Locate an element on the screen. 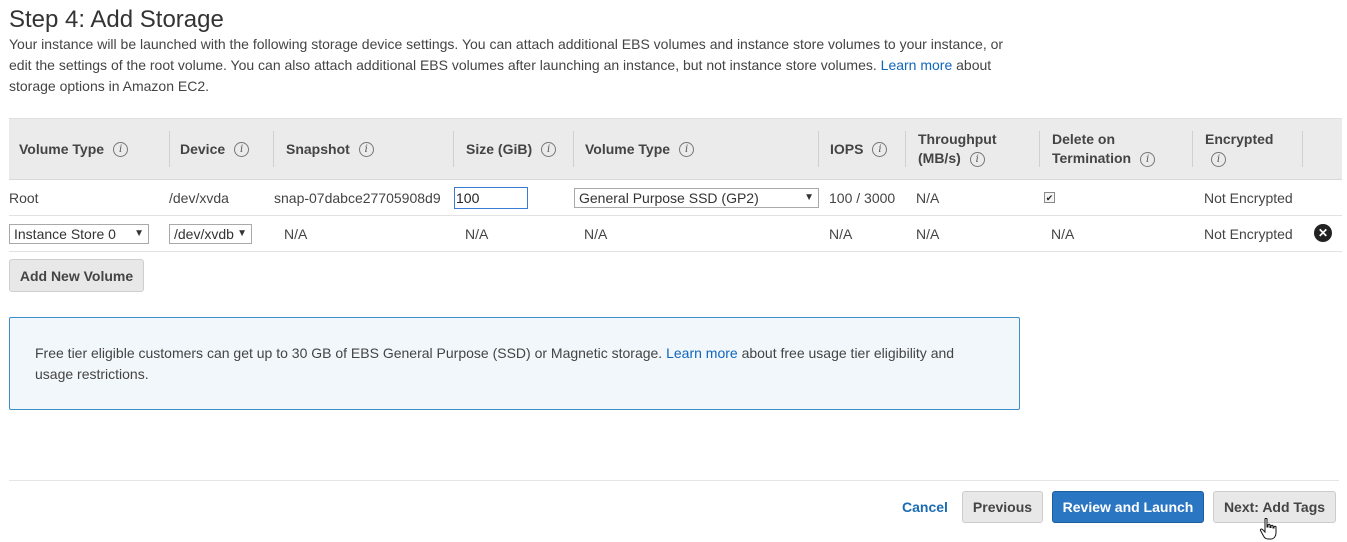 This screenshot has height=542, width=1347. col-ebs-volume-type: Volume Type i is located at coordinates (640, 149).